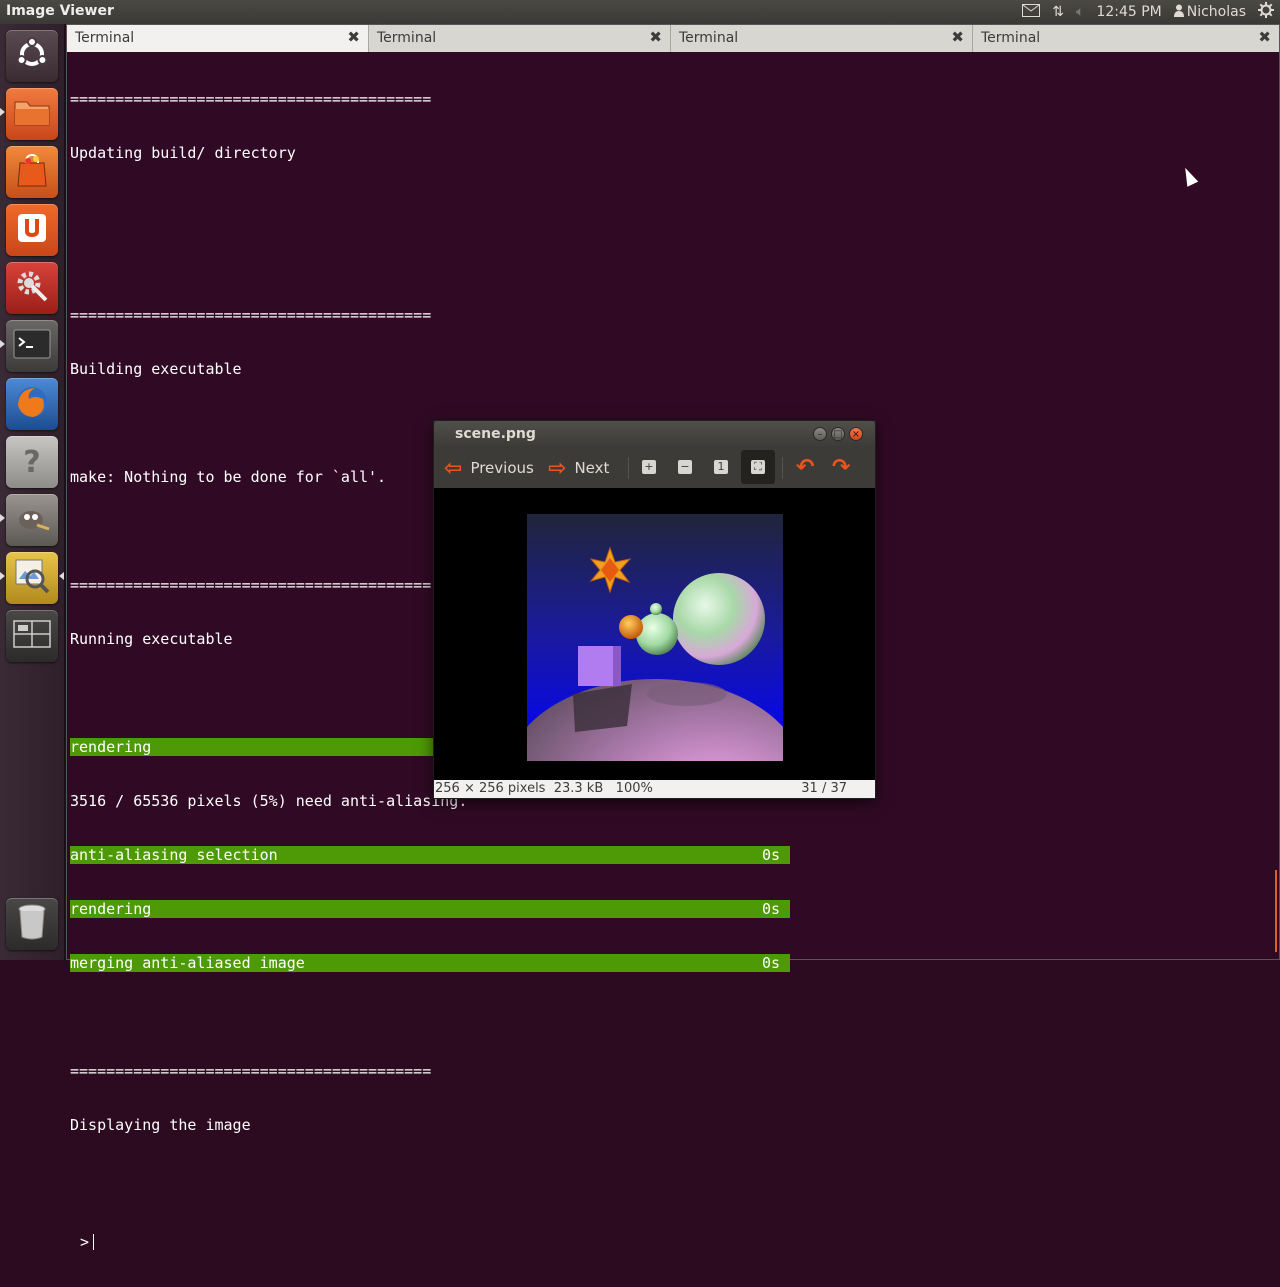 The width and height of the screenshot is (1280, 1287). I want to click on clock: 12:45 PM, so click(1128, 12).